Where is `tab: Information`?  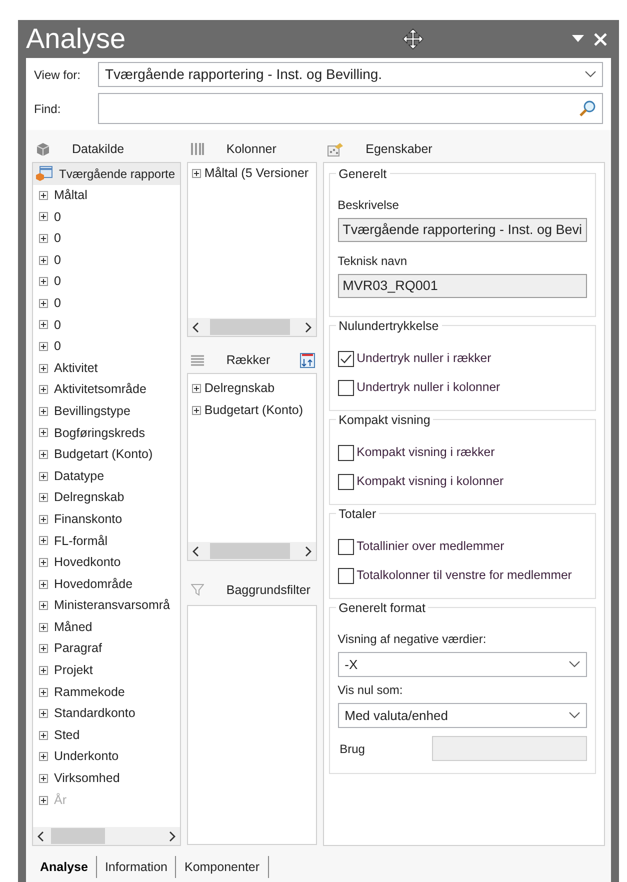 tab: Information is located at coordinates (136, 867).